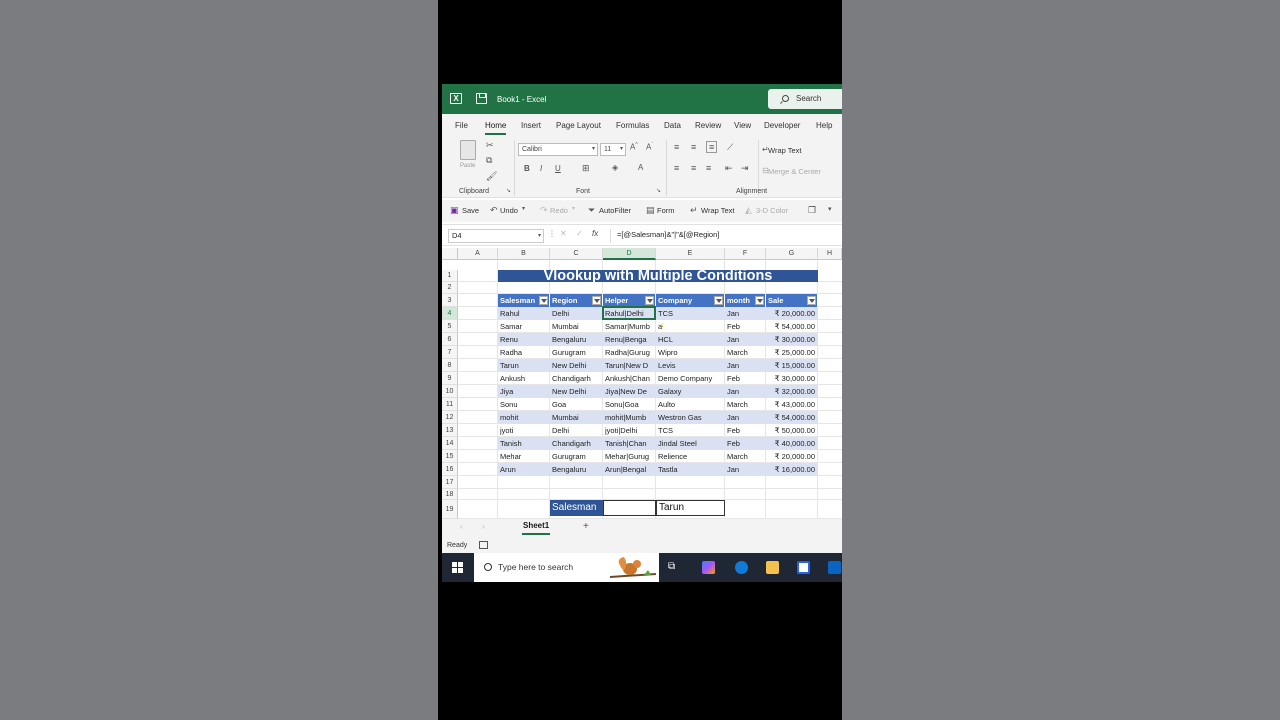 The width and height of the screenshot is (1280, 720). What do you see at coordinates (524, 300) in the screenshot?
I see `table-header-salesman: Salesman` at bounding box center [524, 300].